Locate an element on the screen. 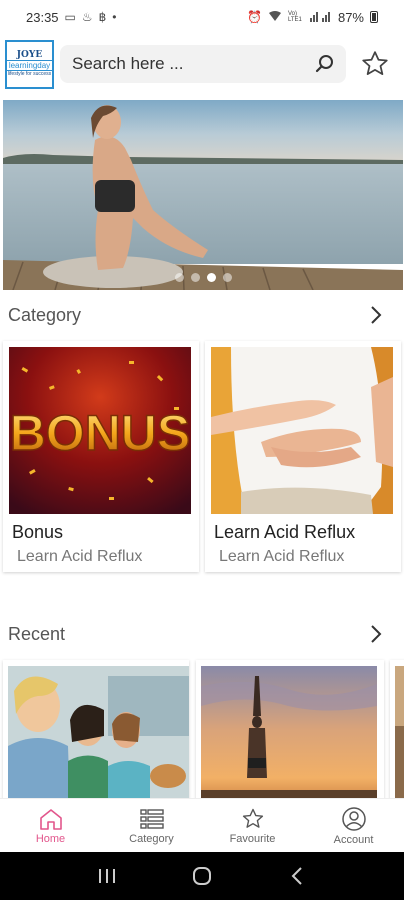 This screenshot has height=900, width=404. search-input is located at coordinates (193, 64).